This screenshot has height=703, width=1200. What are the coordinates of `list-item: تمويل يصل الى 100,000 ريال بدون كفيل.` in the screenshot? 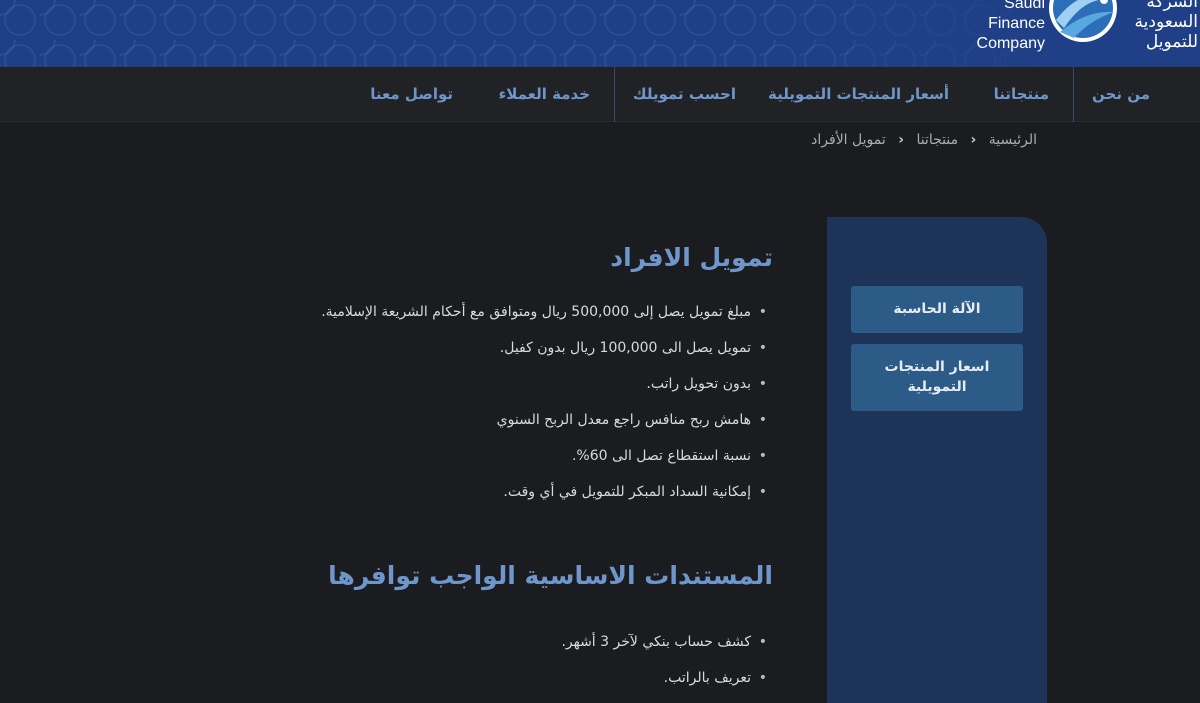 It's located at (506, 348).